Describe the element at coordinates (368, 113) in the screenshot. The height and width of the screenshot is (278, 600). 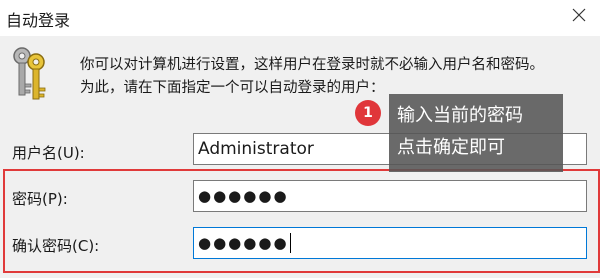
I see `step-badge: 1` at that location.